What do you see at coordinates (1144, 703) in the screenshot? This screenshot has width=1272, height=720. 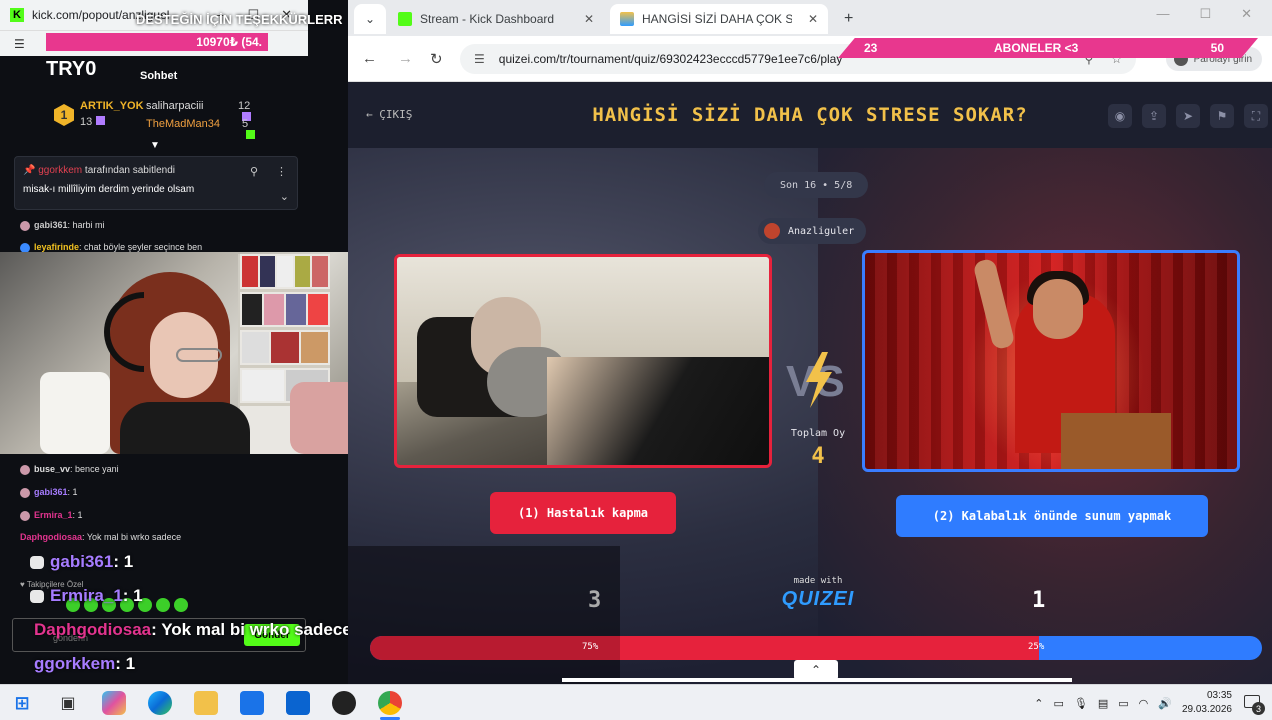 I see `wifi-icon: ◠` at bounding box center [1144, 703].